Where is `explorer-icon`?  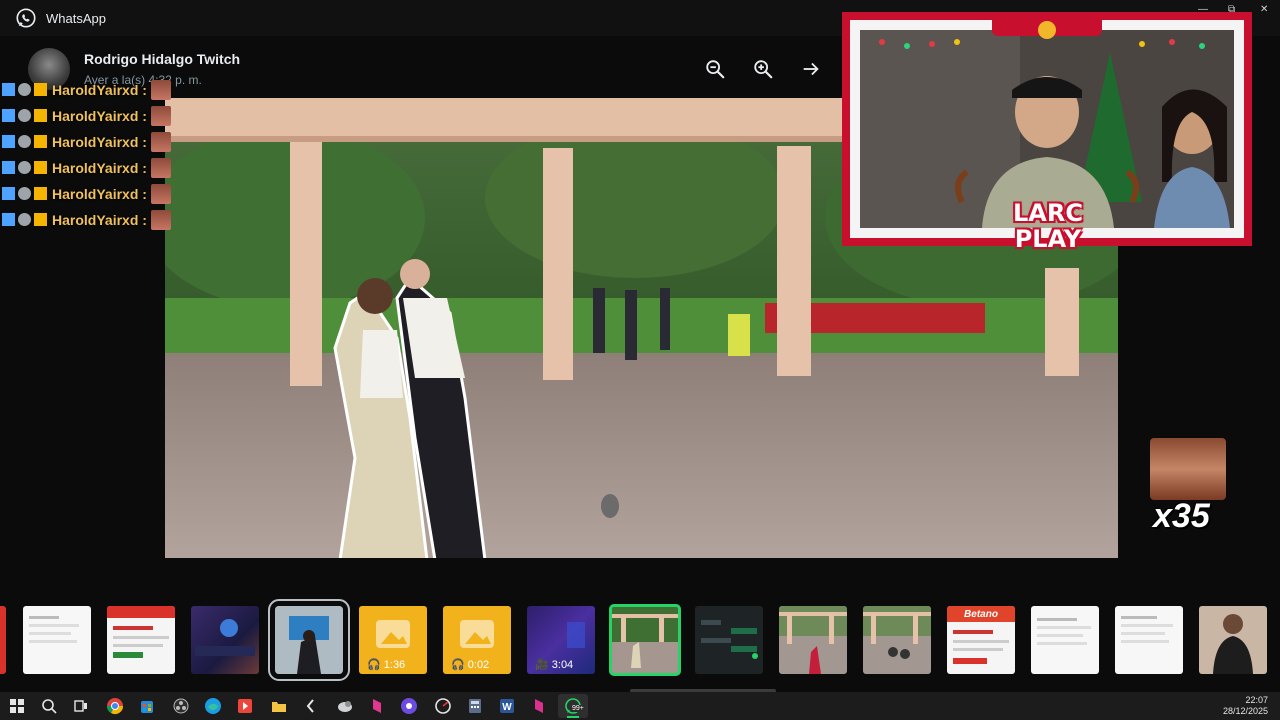 explorer-icon is located at coordinates (279, 706).